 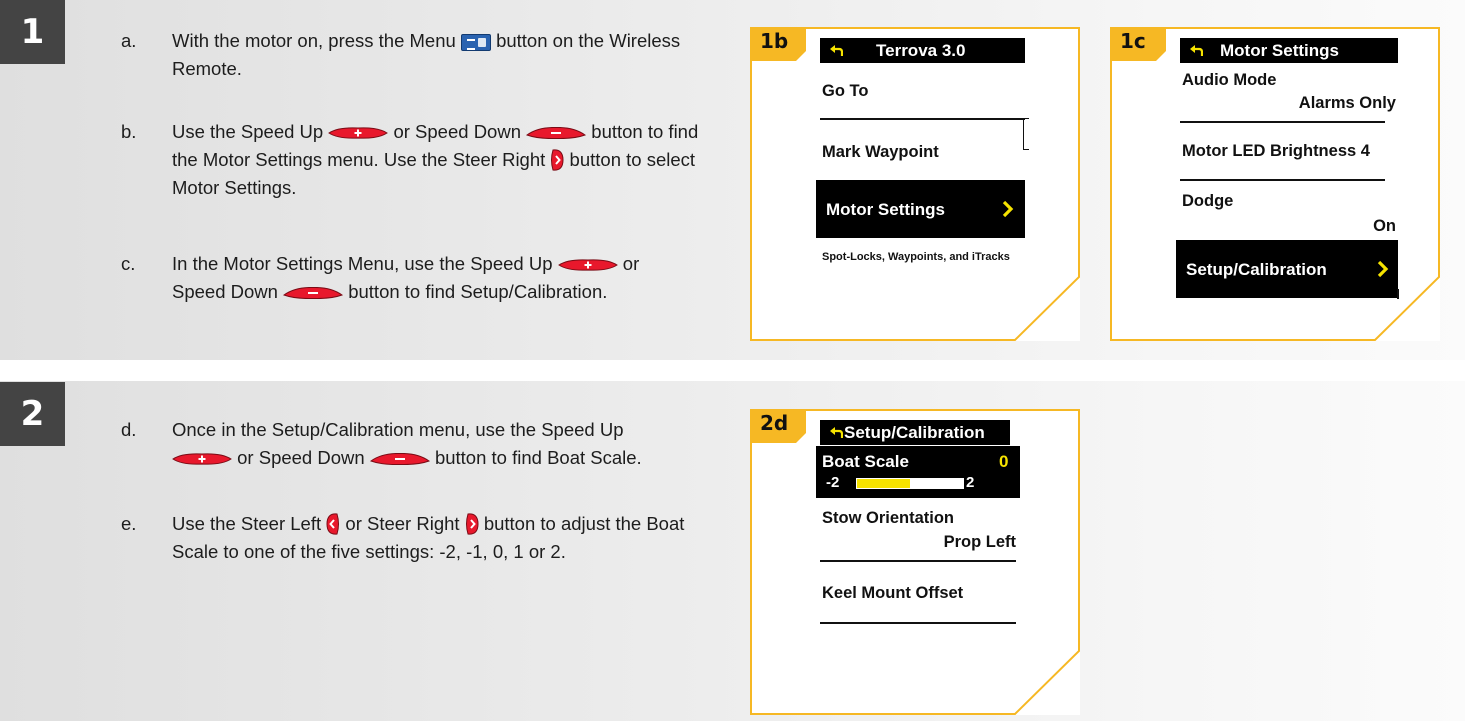 What do you see at coordinates (1133, 41) in the screenshot?
I see `panel-label: 1c` at bounding box center [1133, 41].